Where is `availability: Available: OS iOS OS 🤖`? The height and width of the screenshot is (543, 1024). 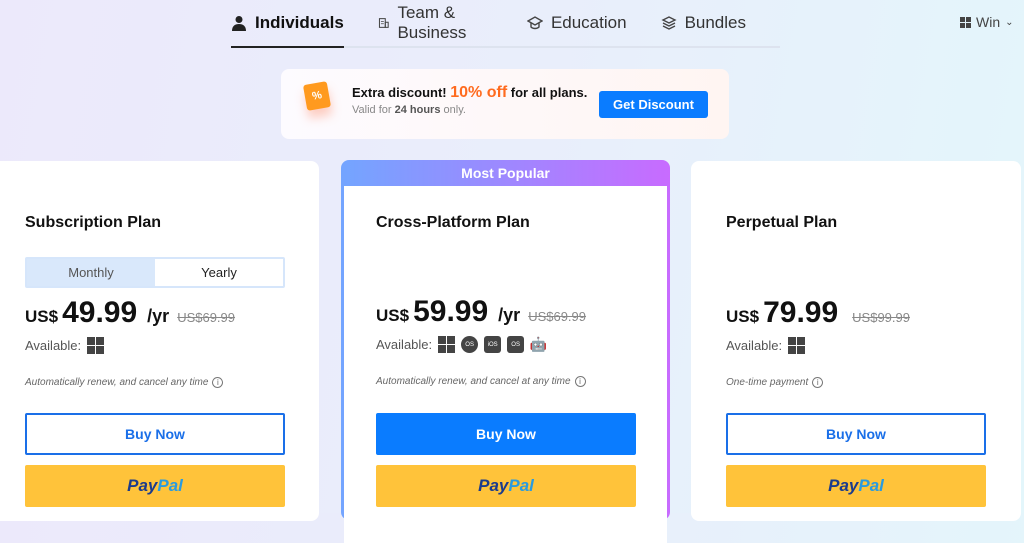
availability: Available: OS iOS OS 🤖 is located at coordinates (462, 344).